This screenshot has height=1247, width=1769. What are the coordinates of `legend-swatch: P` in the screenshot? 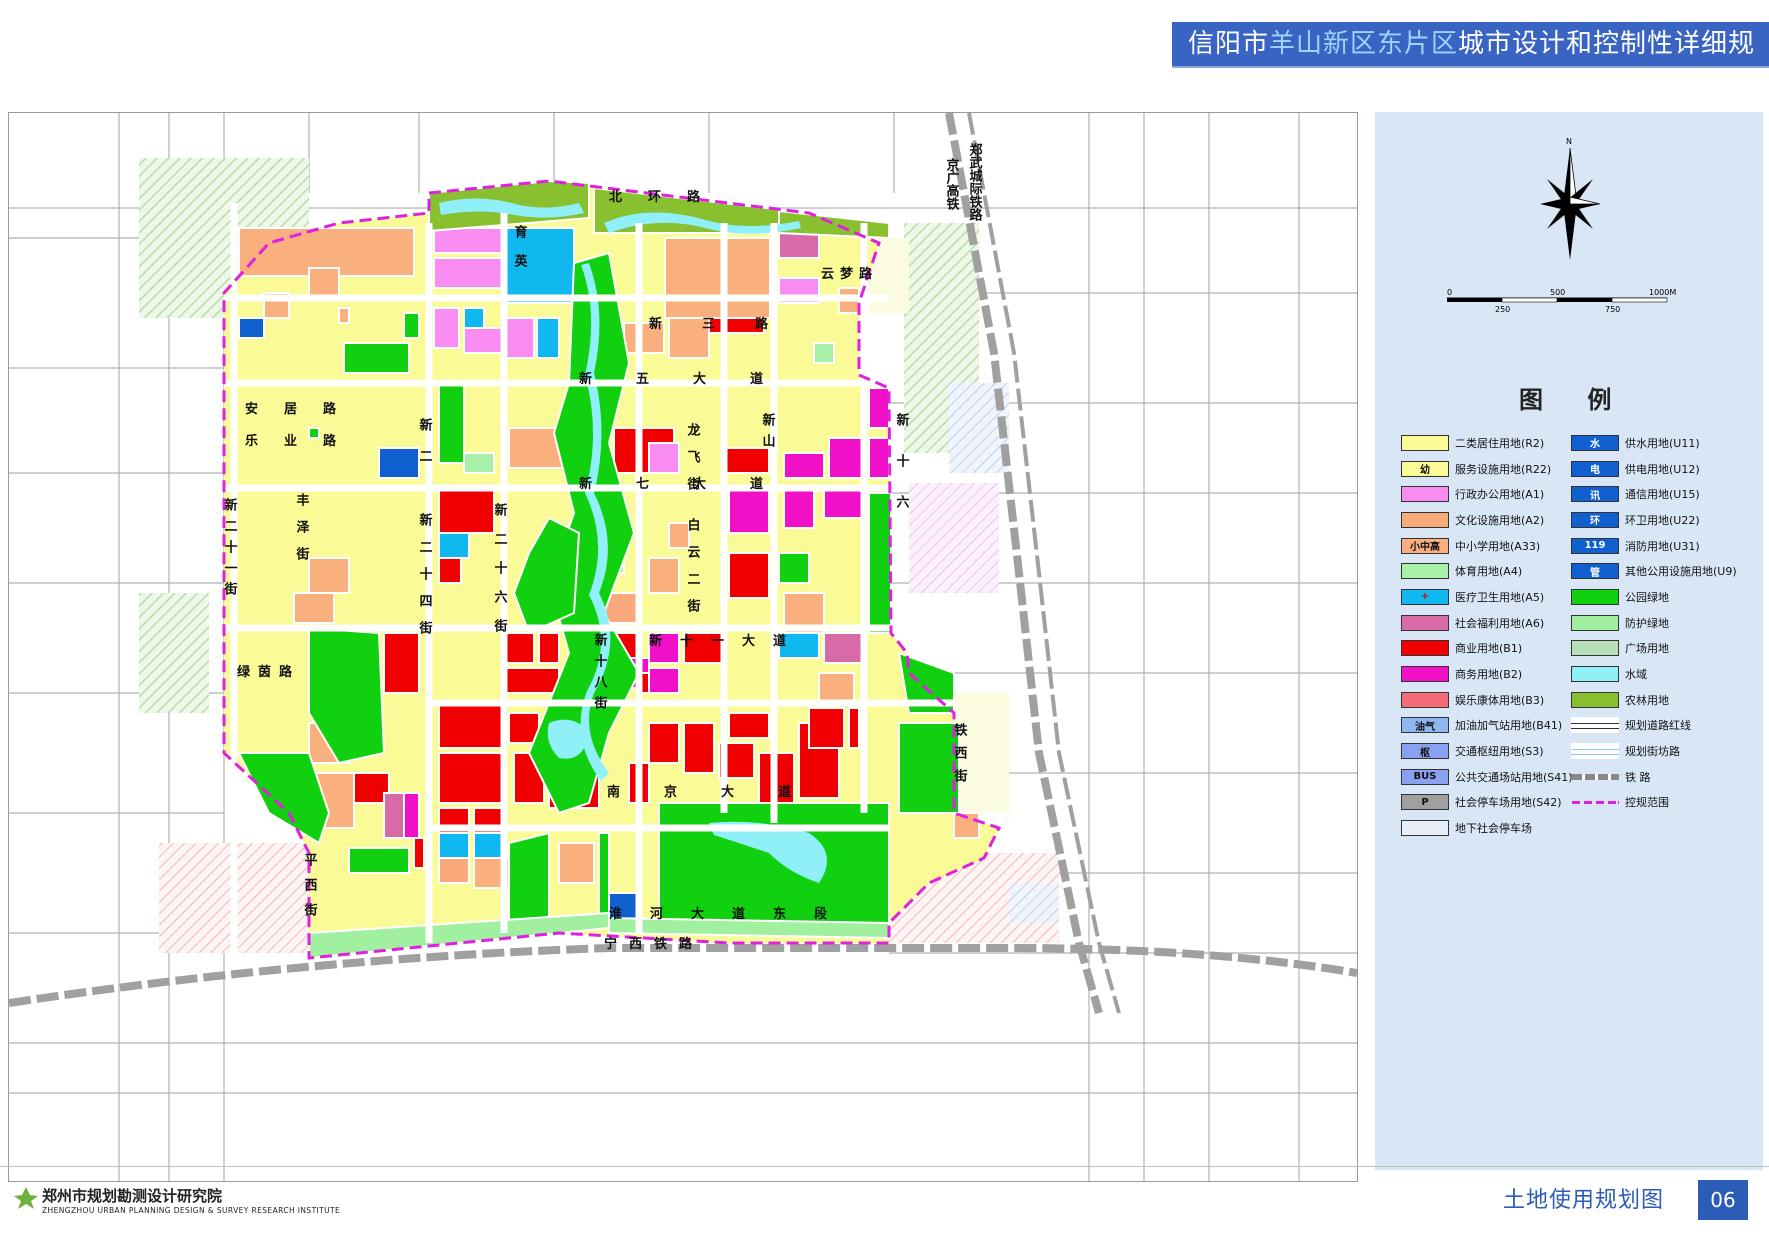 It's located at (1425, 802).